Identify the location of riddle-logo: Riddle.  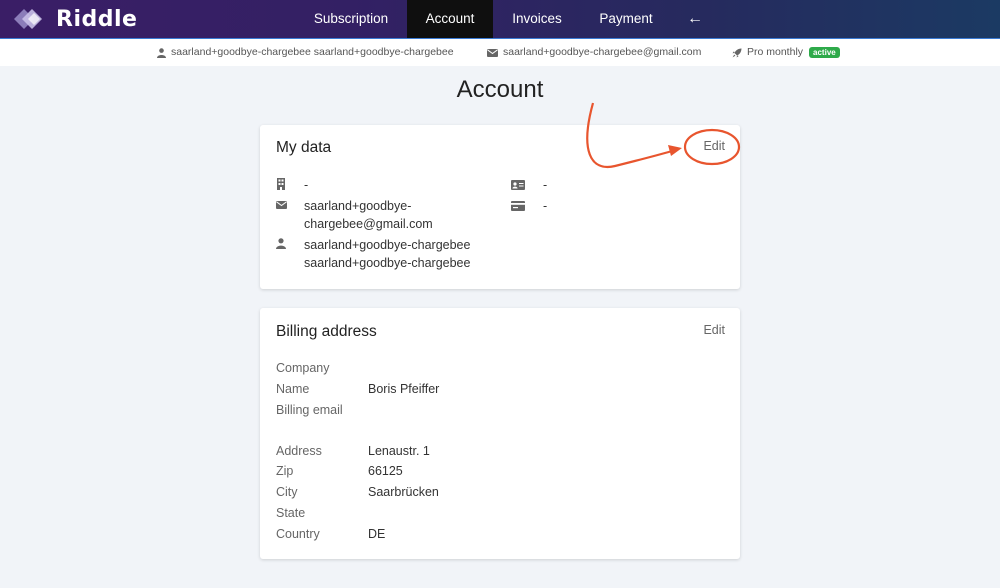
(73, 19).